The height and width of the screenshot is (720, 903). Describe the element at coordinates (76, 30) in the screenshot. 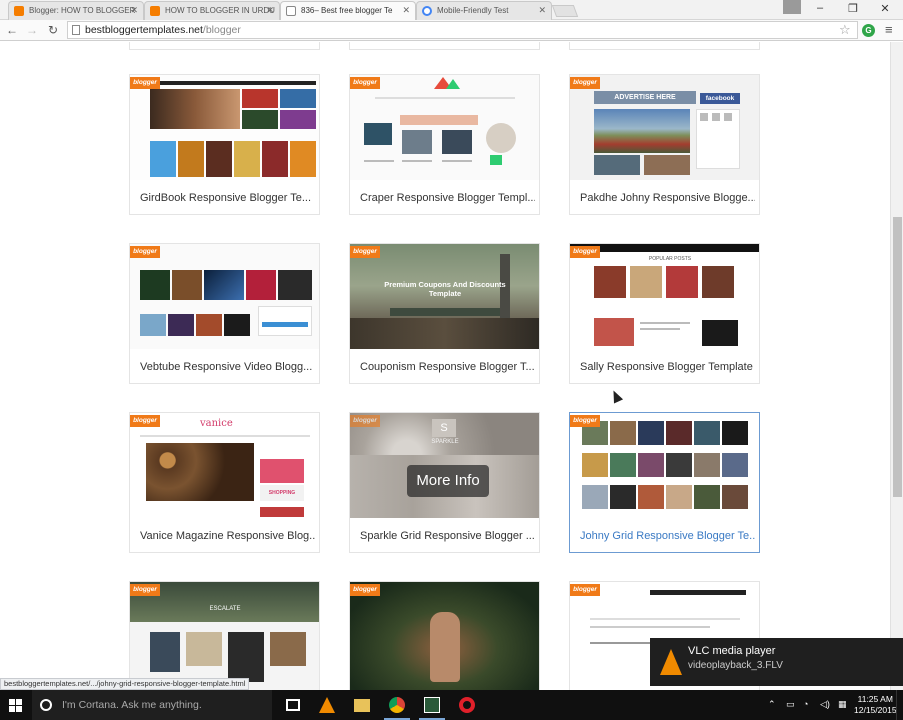

I see `page-icon` at that location.